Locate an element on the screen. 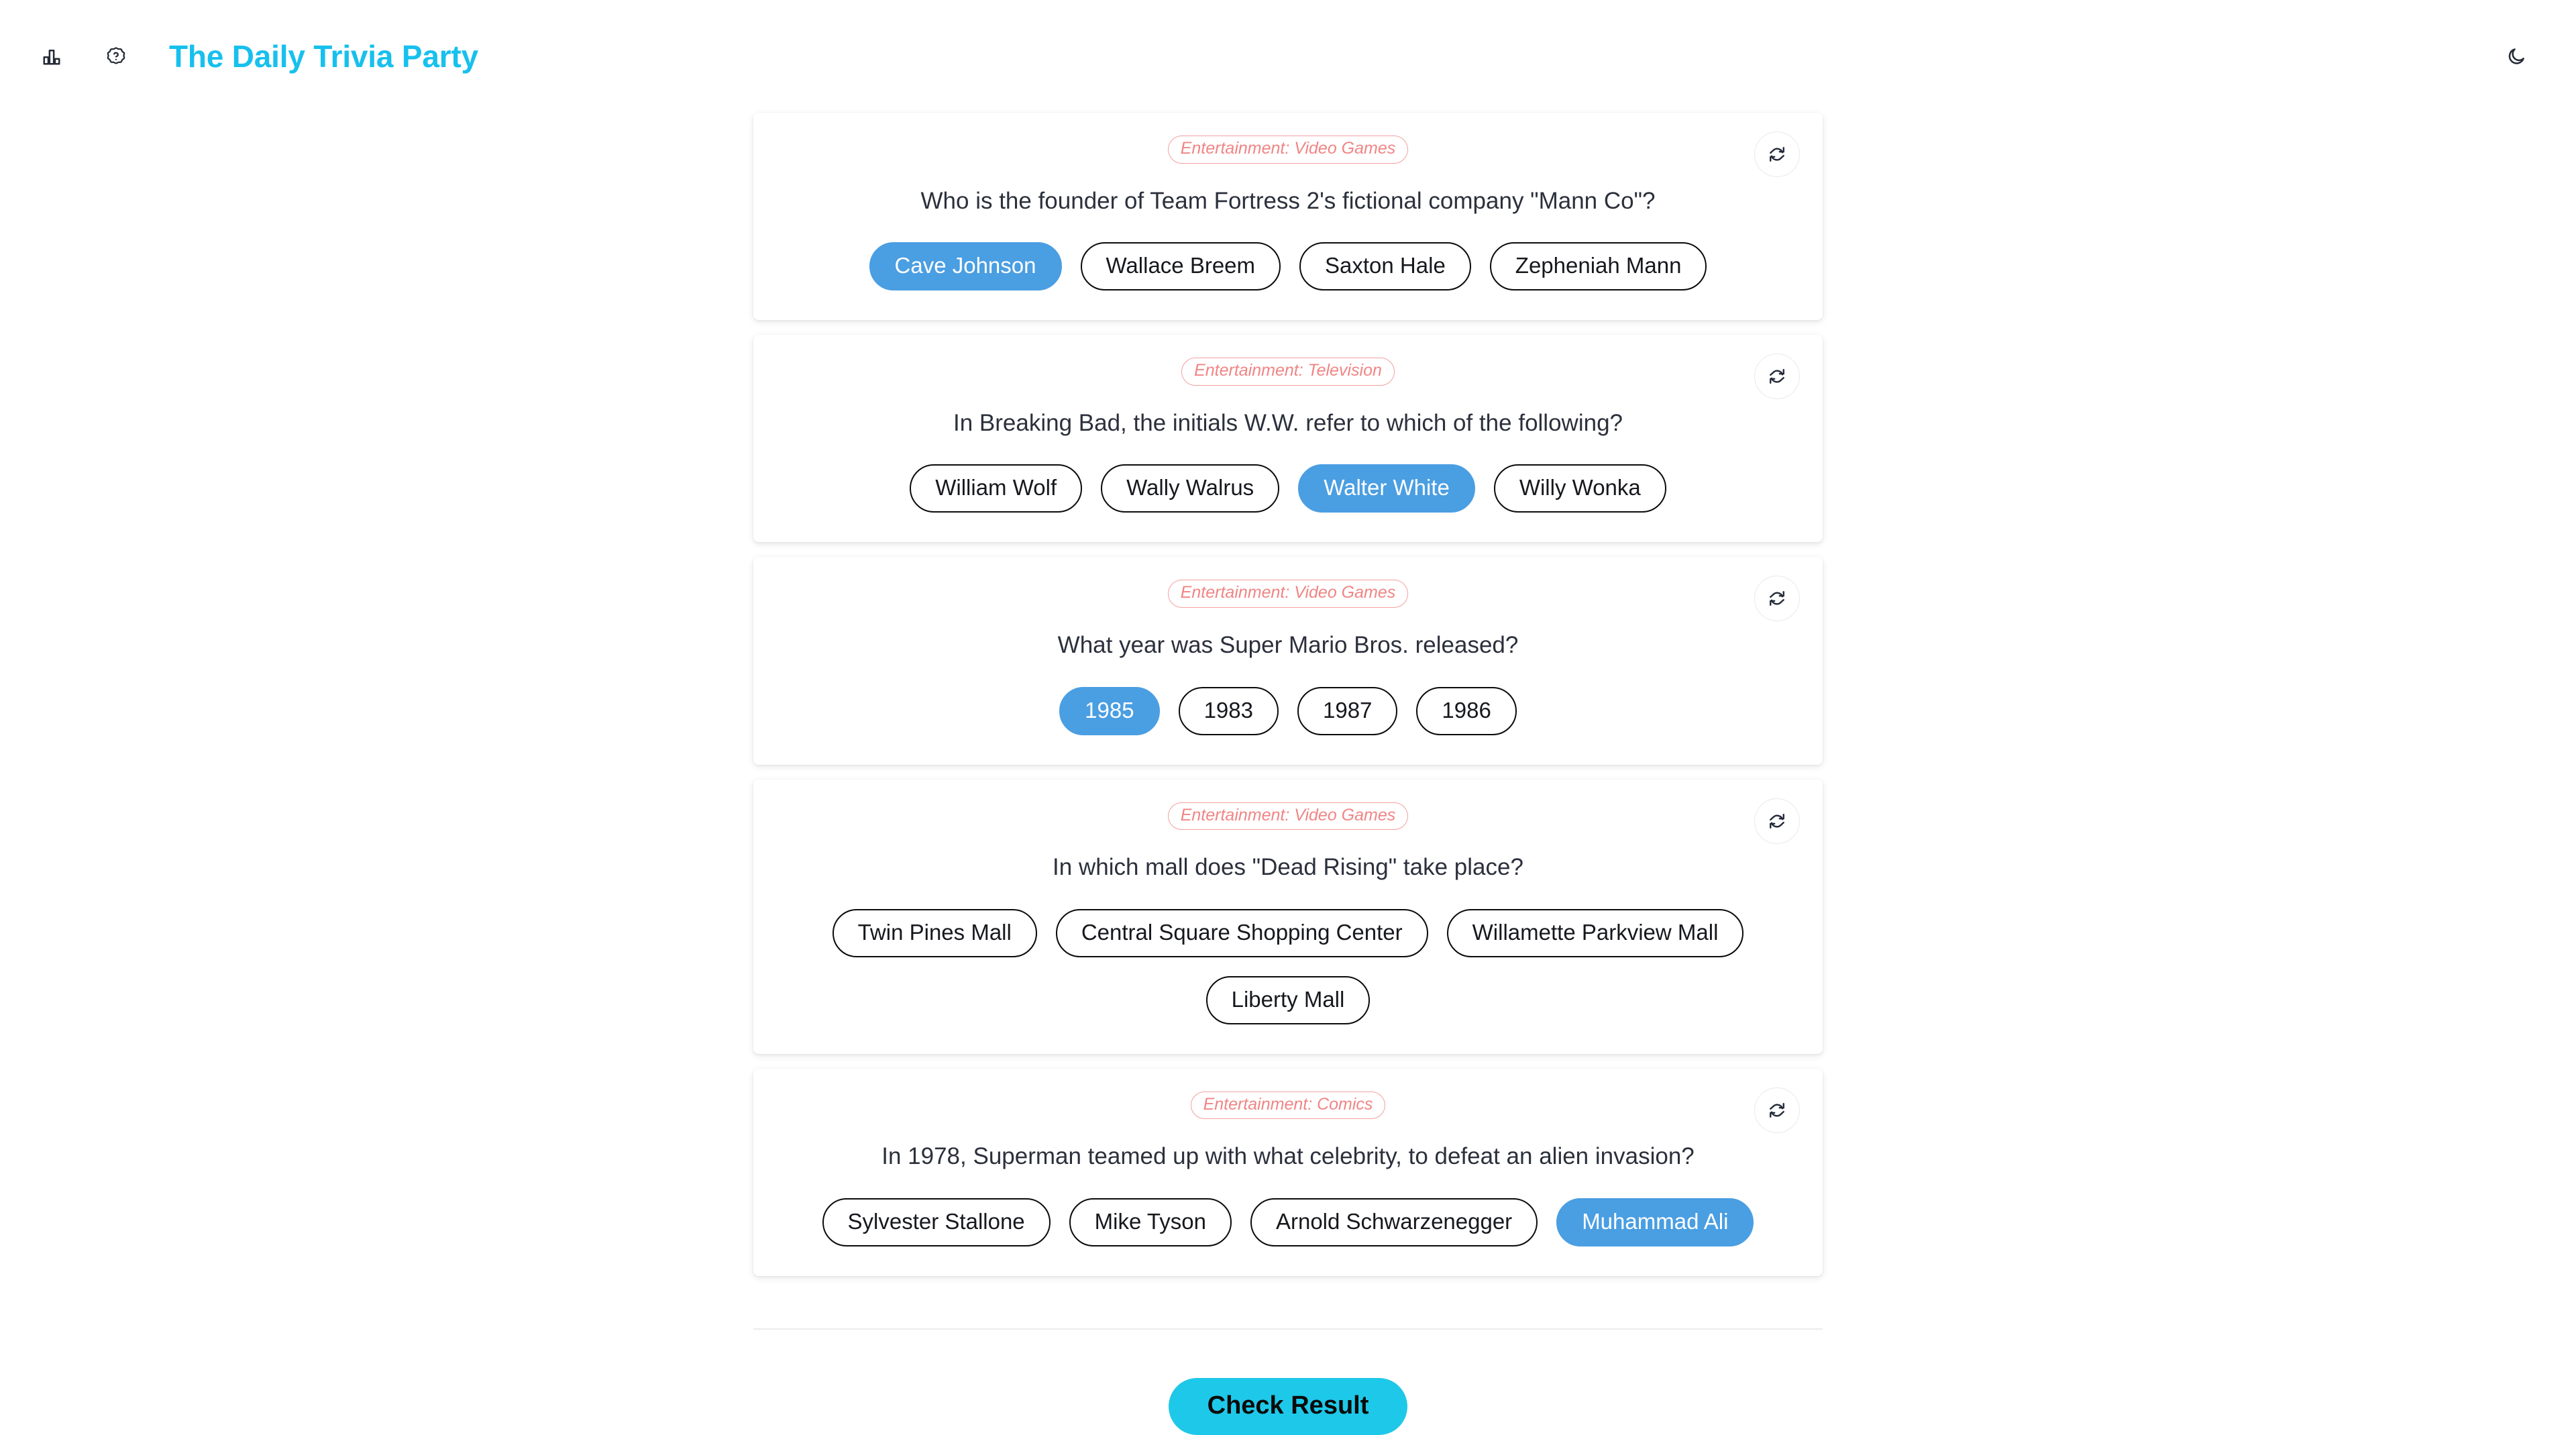 This screenshot has height=1435, width=2576. answer-option: Sylvester Stallone is located at coordinates (936, 1222).